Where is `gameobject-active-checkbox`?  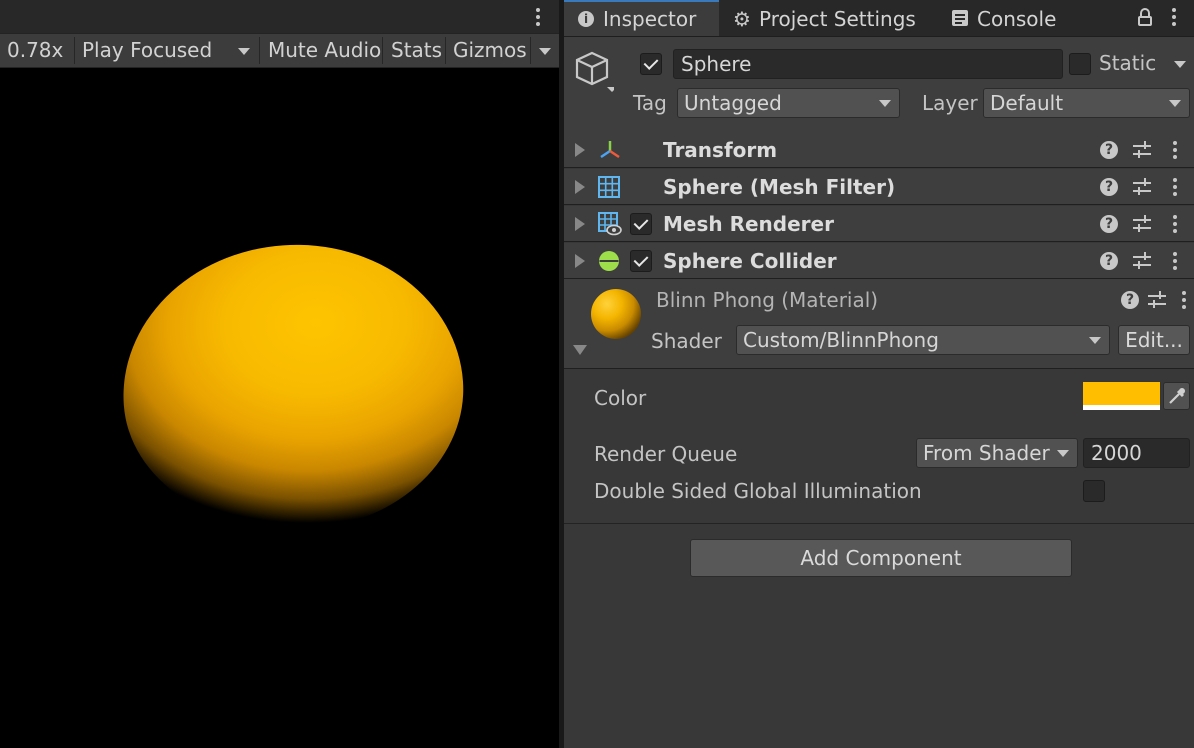
gameobject-active-checkbox is located at coordinates (651, 64).